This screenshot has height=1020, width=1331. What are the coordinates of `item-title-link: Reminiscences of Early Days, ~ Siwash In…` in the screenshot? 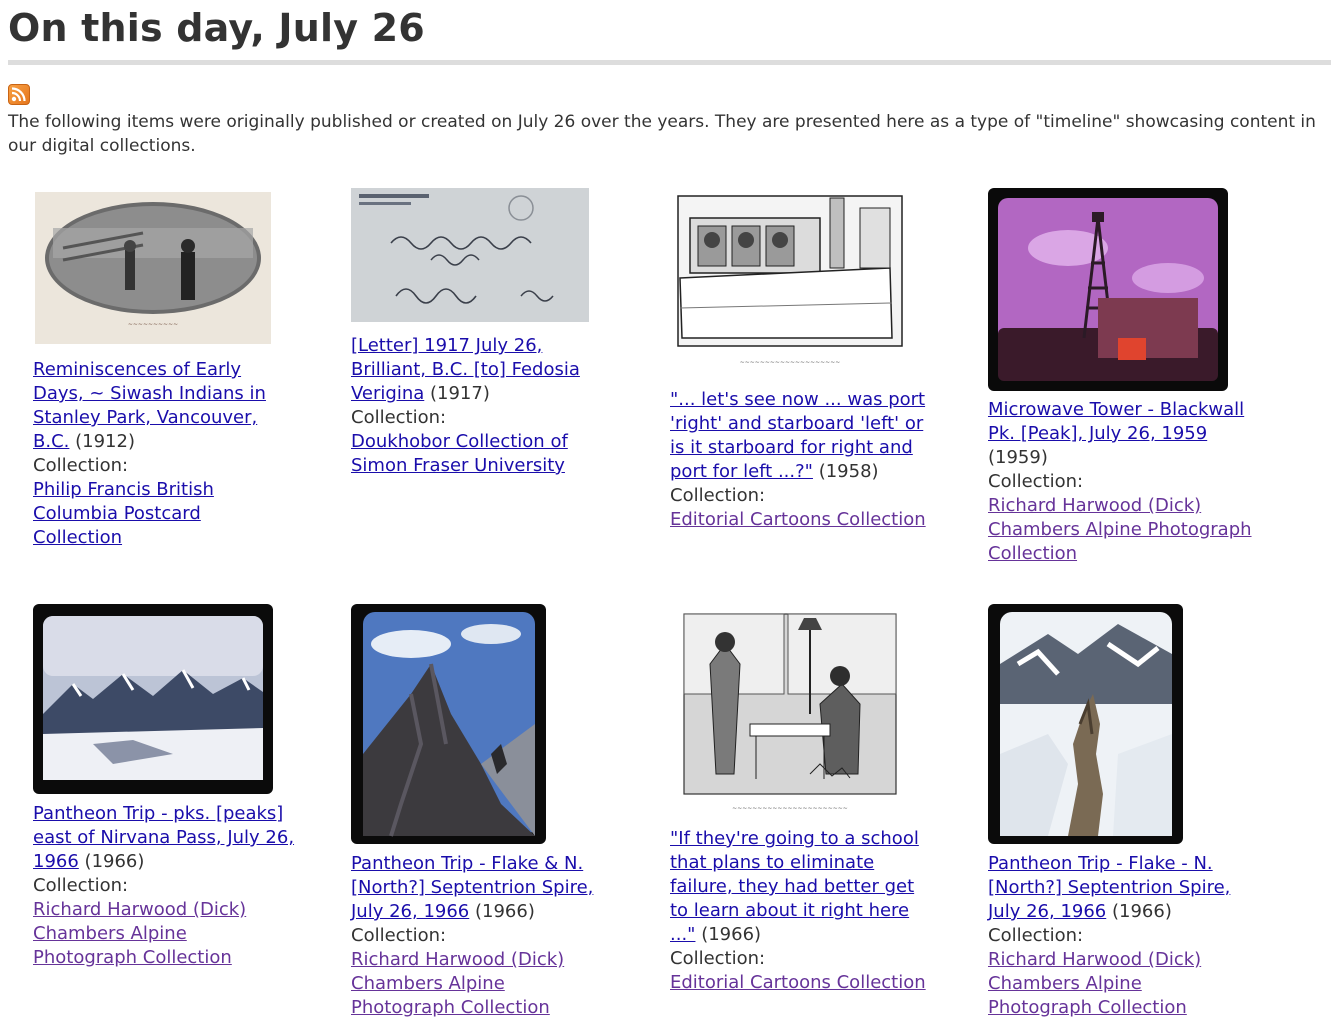 It's located at (149, 405).